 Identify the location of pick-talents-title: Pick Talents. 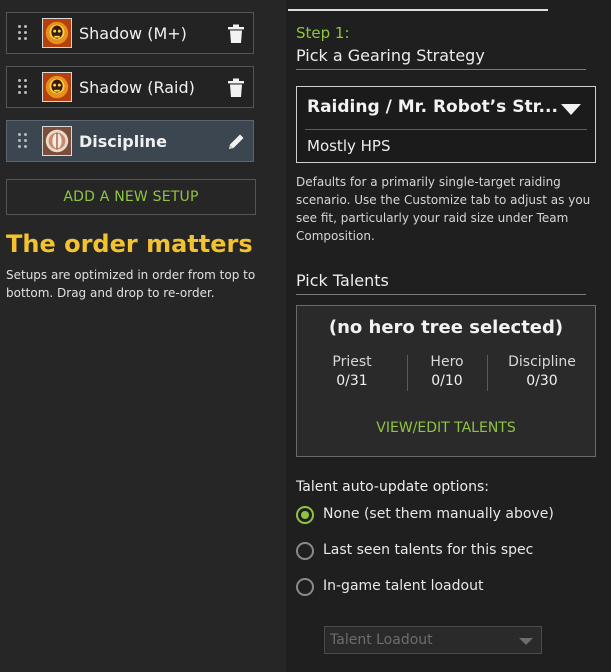
(342, 280).